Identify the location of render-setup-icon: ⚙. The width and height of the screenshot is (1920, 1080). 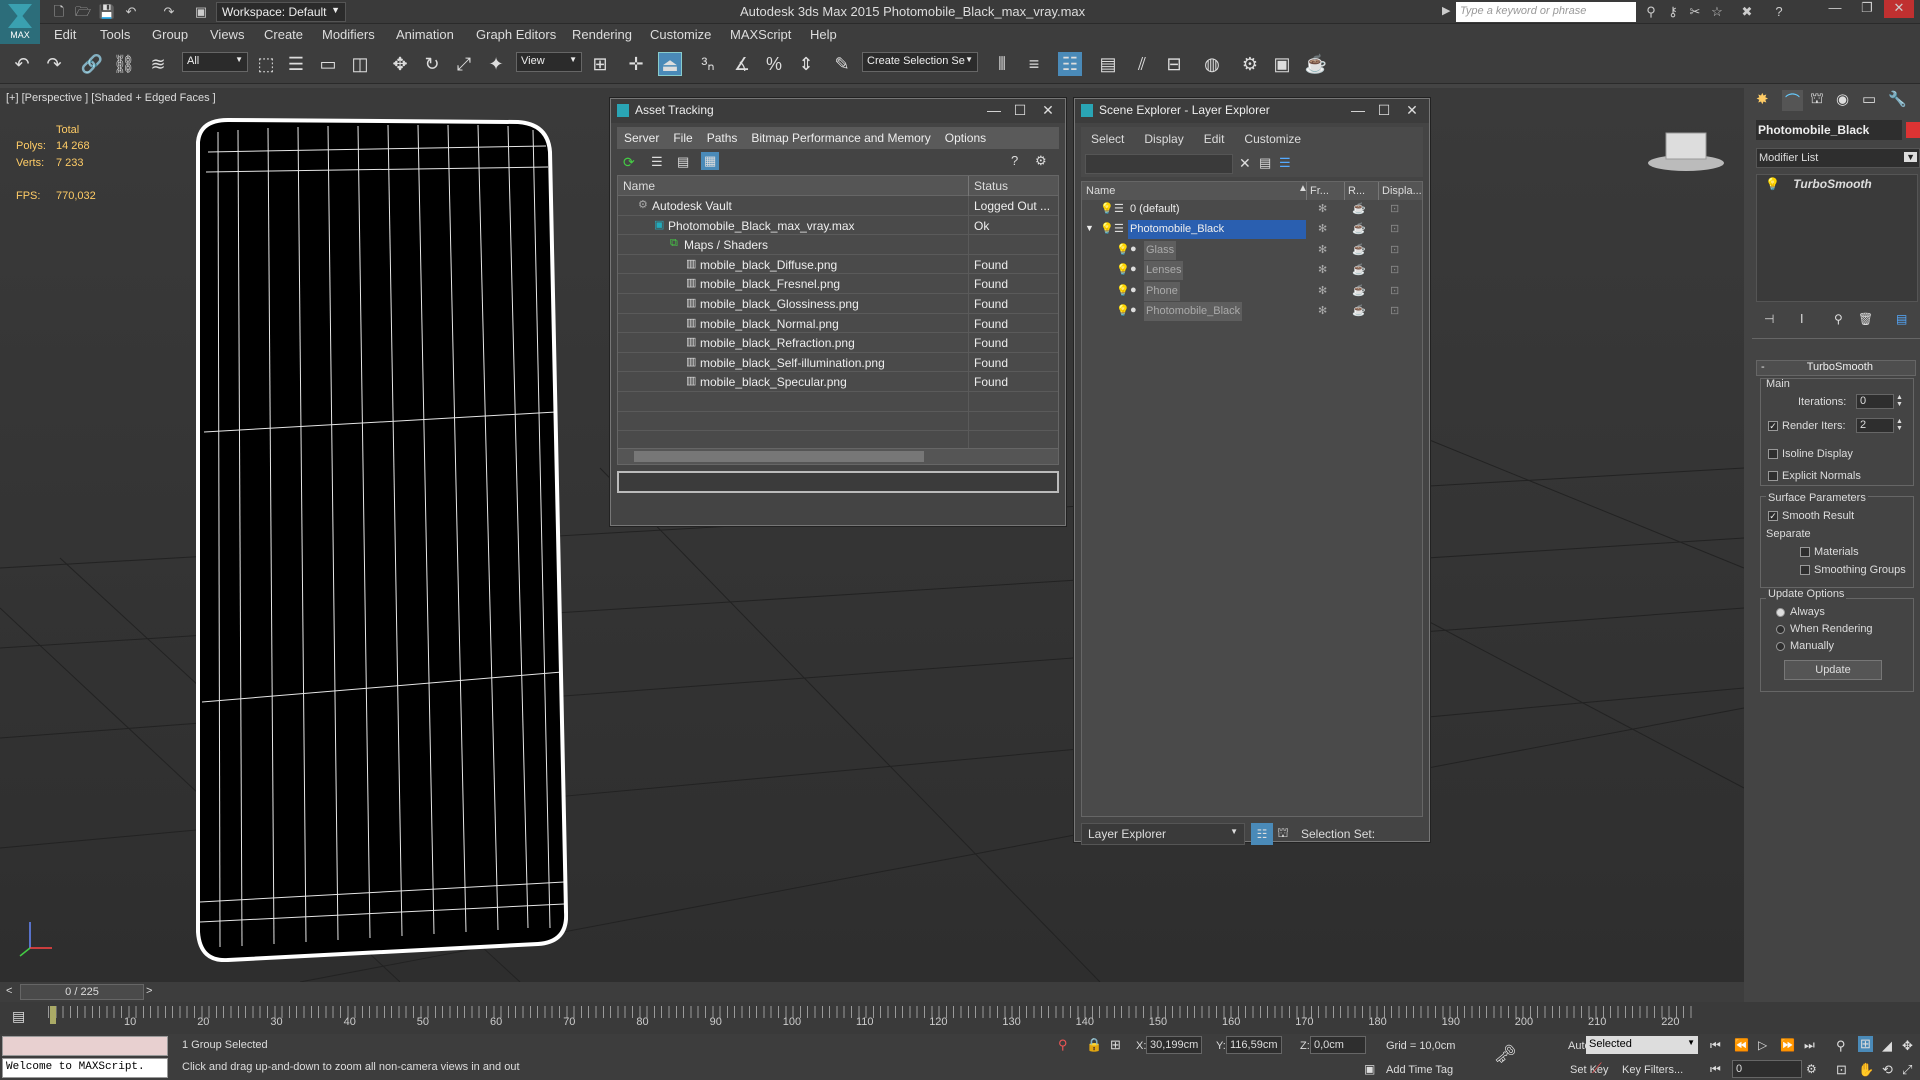
(1250, 64).